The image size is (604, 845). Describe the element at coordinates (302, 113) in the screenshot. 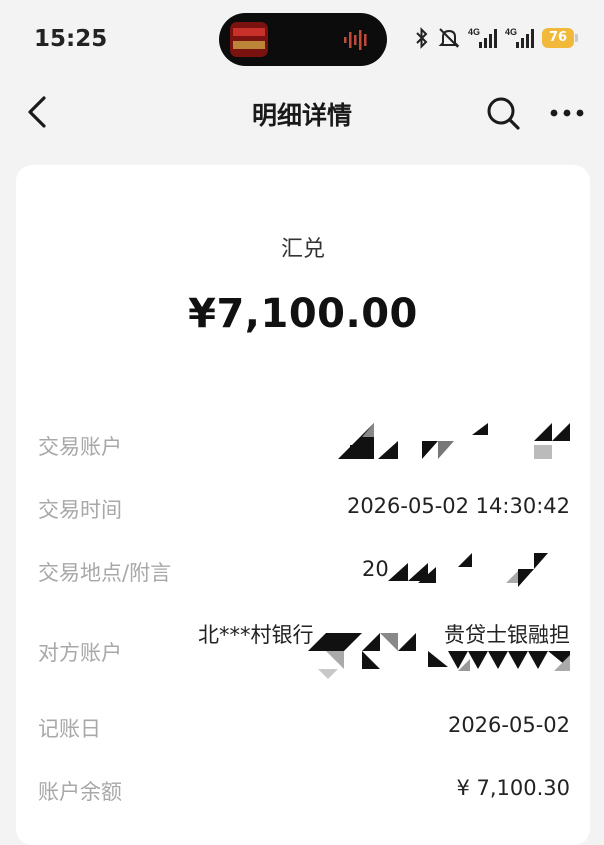

I see `navigation-bar: 明细详情` at that location.